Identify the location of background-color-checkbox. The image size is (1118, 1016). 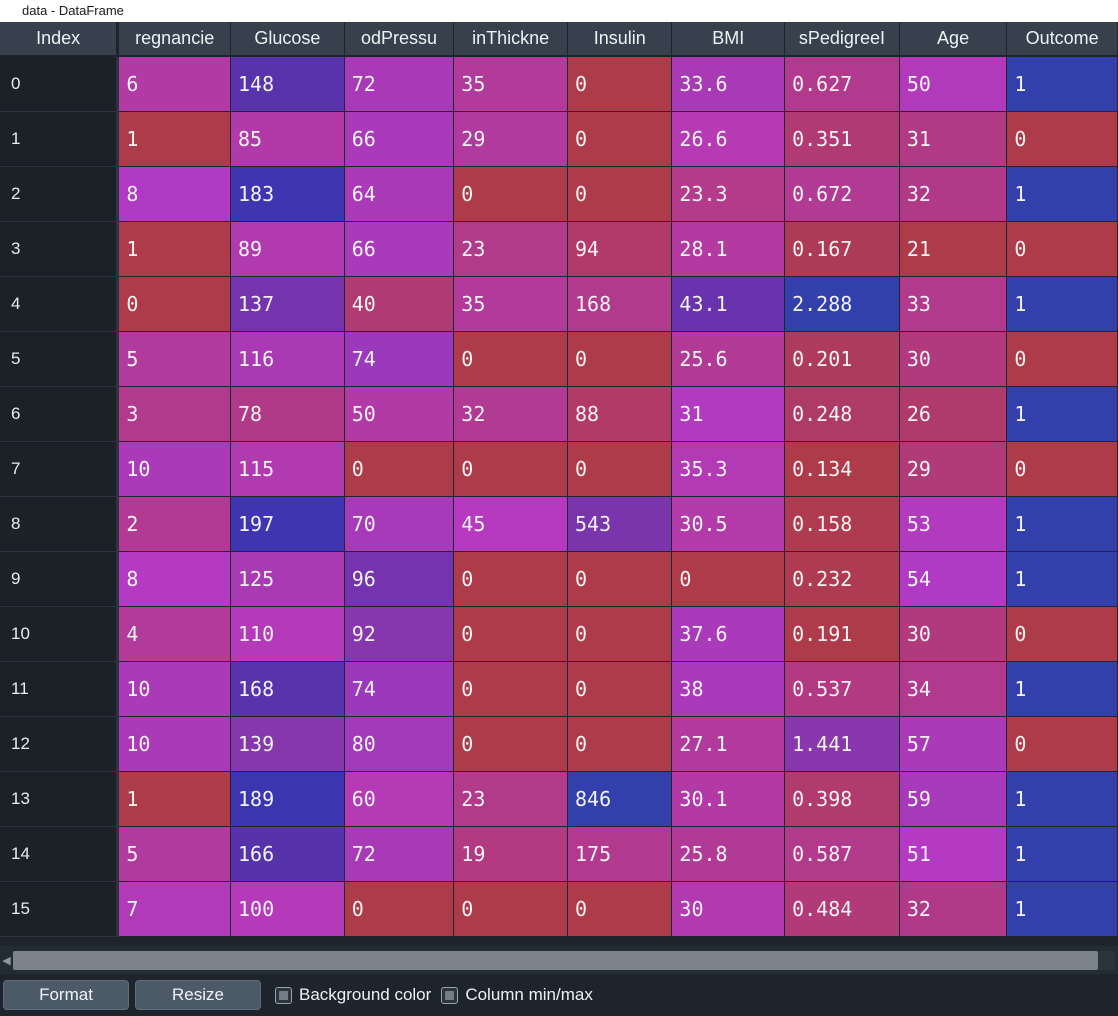
(283, 995).